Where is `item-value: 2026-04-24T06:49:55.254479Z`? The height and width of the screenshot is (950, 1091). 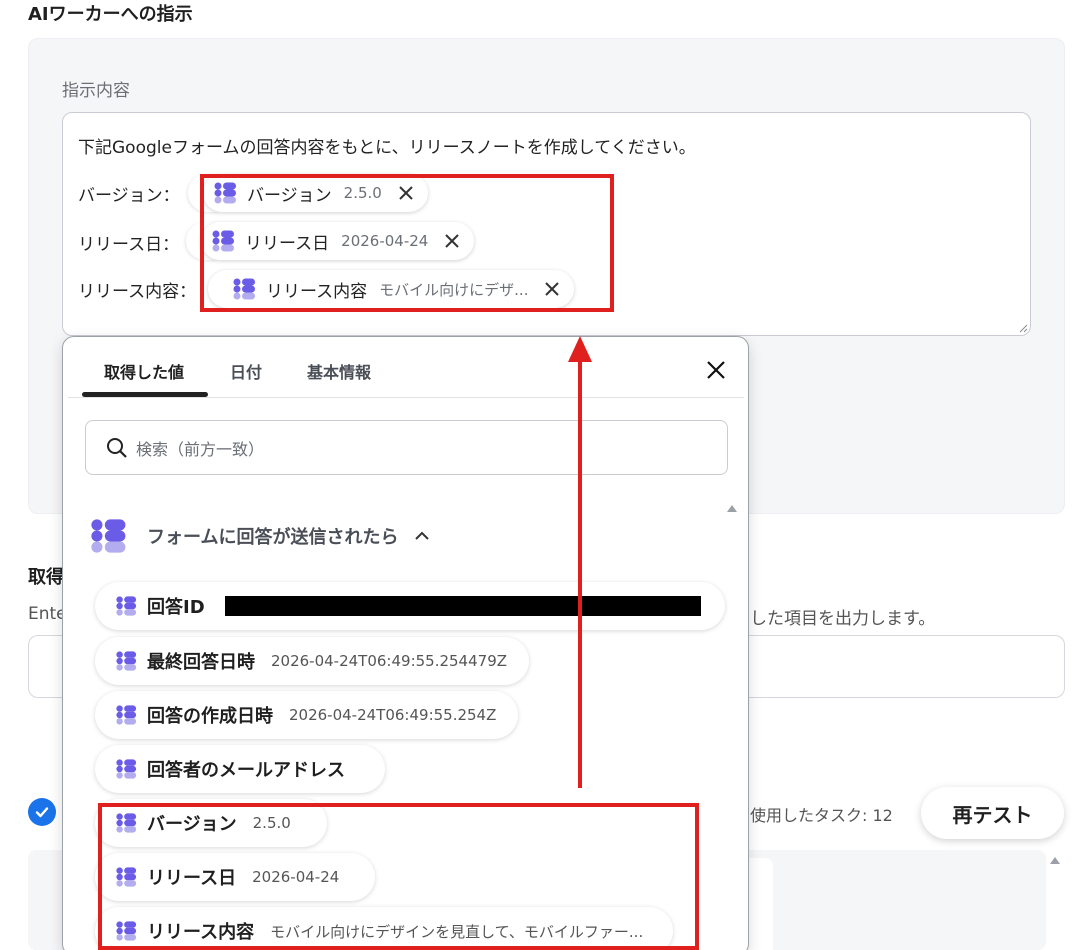
item-value: 2026-04-24T06:49:55.254479Z is located at coordinates (389, 661).